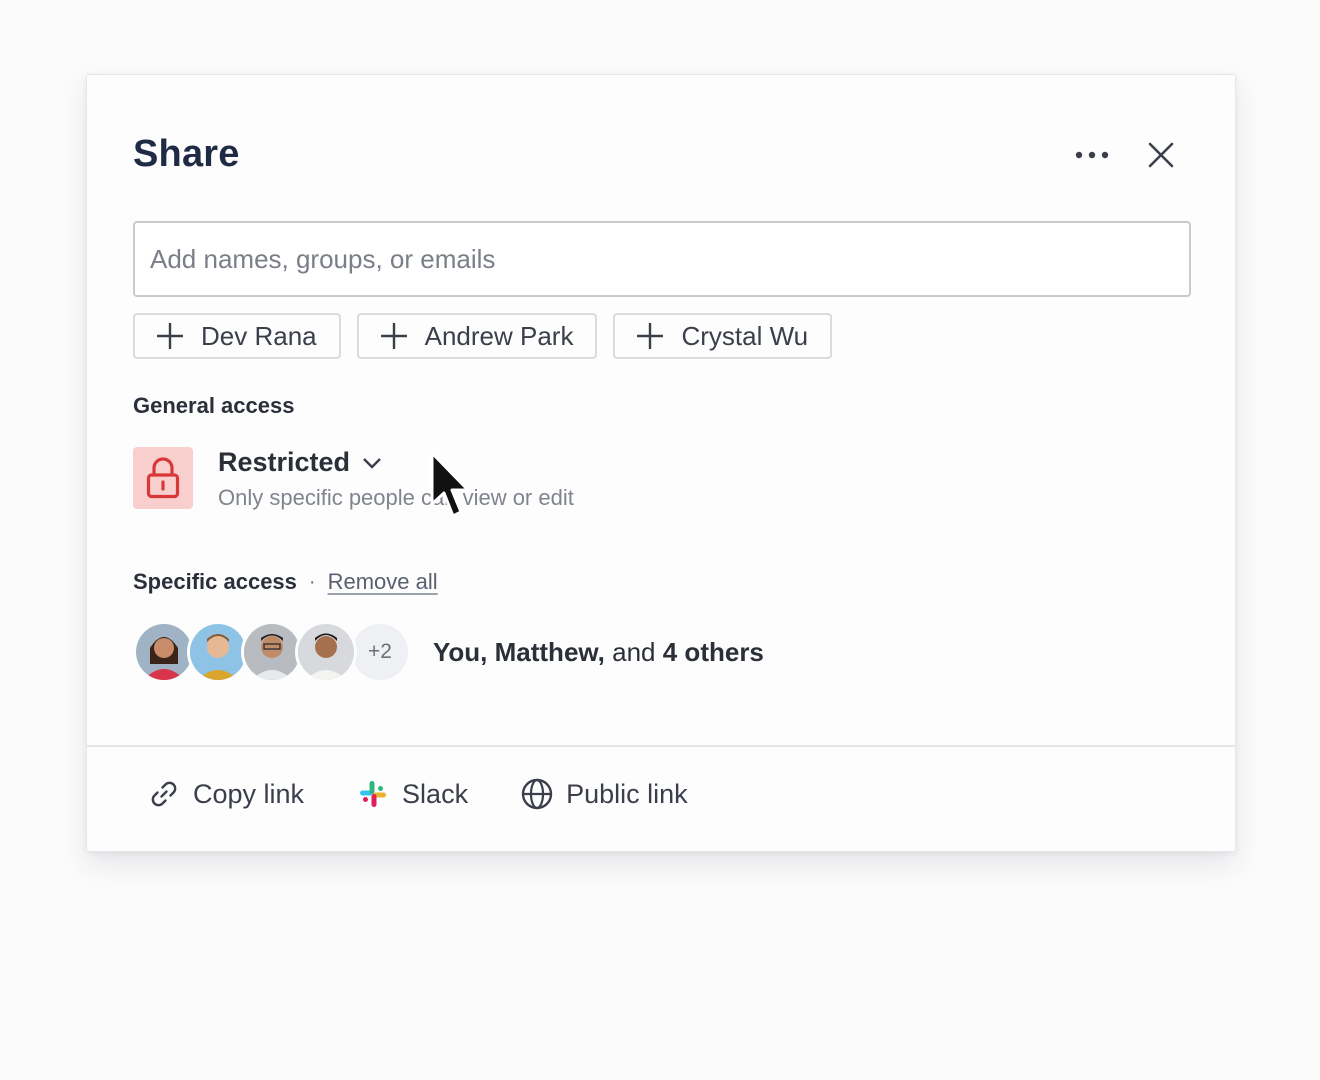 The image size is (1320, 1080). Describe the element at coordinates (634, 652) in the screenshot. I see `summary-and: and` at that location.